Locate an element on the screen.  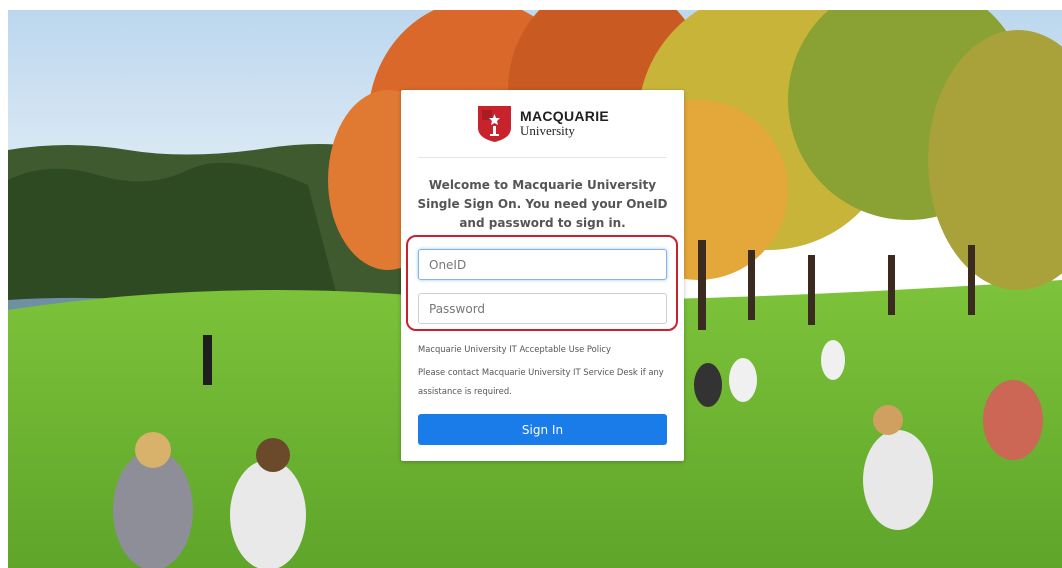
divider is located at coordinates (542, 157).